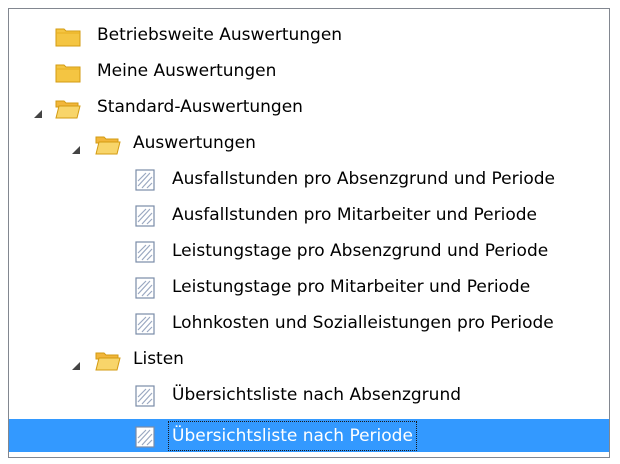 The image size is (620, 464). Describe the element at coordinates (317, 395) in the screenshot. I see `tree-item-label: Übersichtsliste nach Absenzgrund` at that location.